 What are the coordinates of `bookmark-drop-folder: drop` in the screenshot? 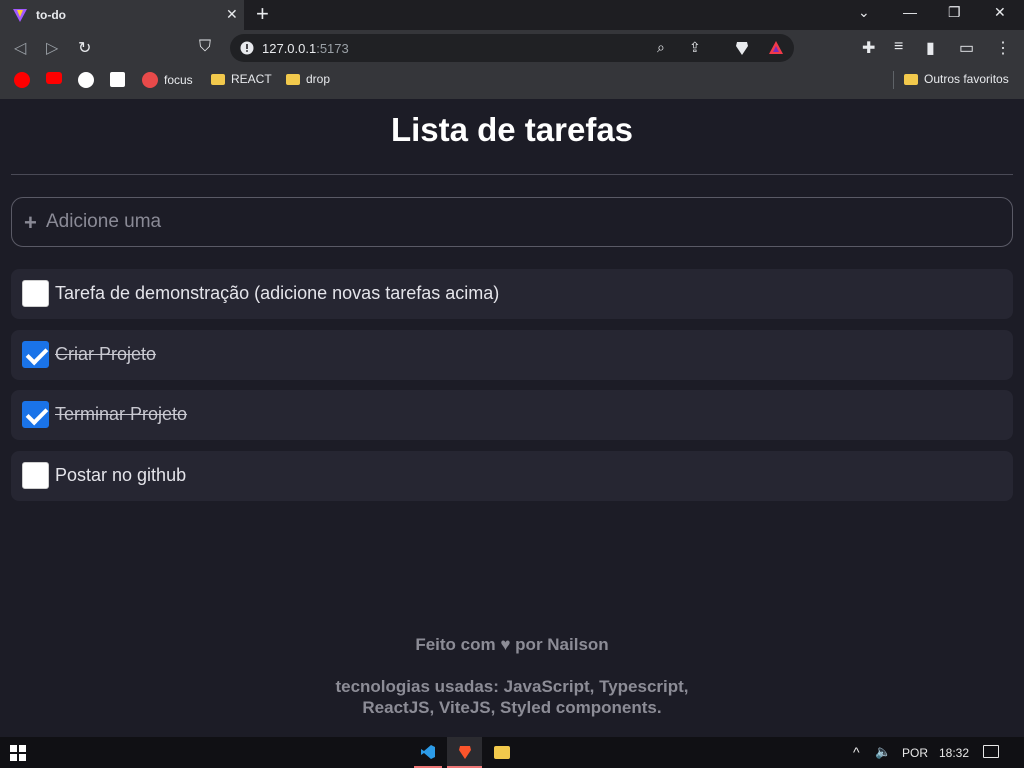 It's located at (308, 79).